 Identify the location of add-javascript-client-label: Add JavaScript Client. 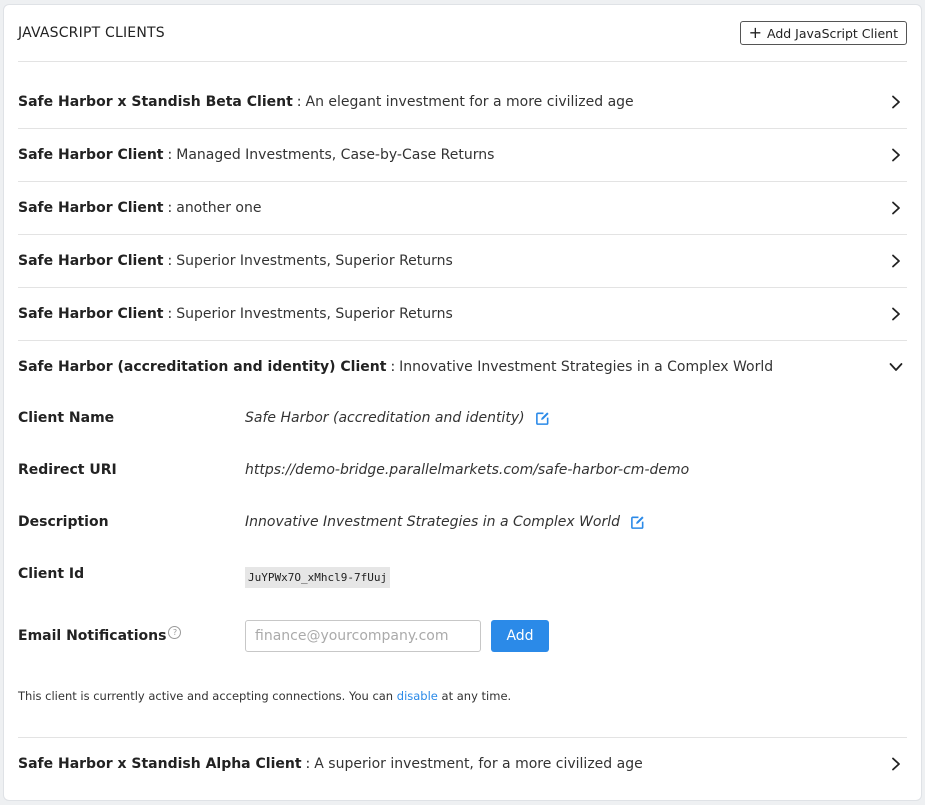
(832, 33).